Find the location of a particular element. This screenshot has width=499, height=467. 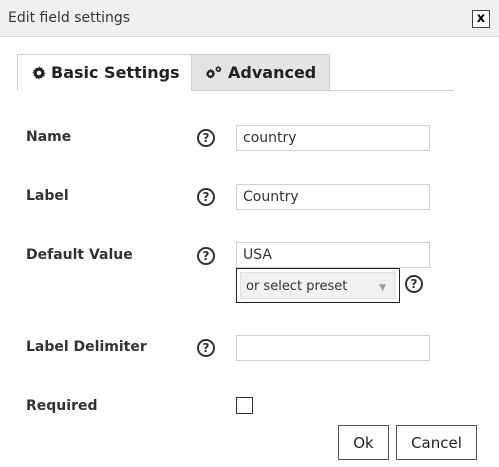

label-delimiter-label: Label Delimiter is located at coordinates (86, 347).